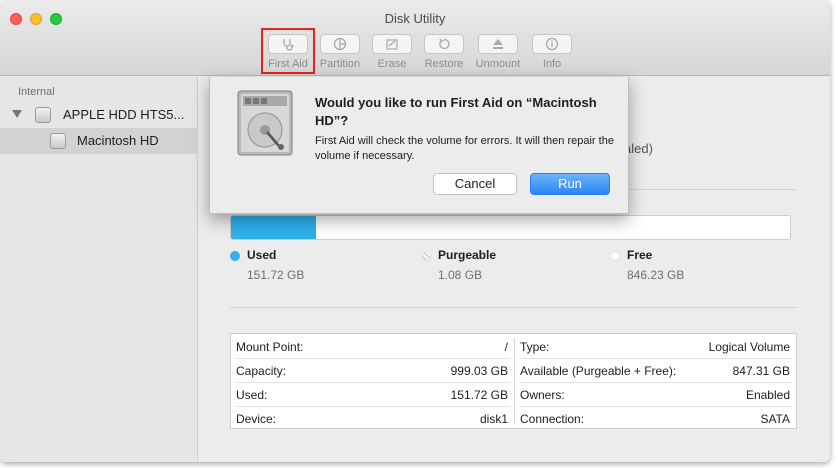  I want to click on info-value: SATA, so click(775, 419).